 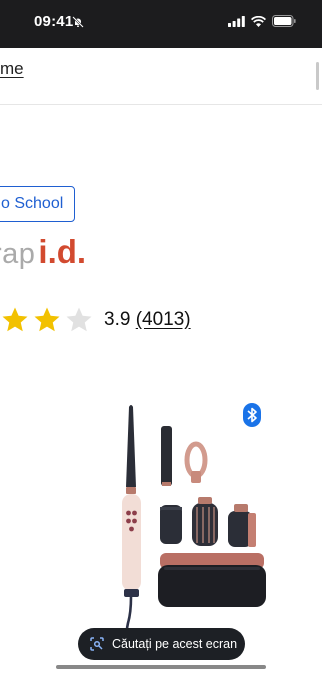 I want to click on smoothing-brush-attachment, so click(x=171, y=524).